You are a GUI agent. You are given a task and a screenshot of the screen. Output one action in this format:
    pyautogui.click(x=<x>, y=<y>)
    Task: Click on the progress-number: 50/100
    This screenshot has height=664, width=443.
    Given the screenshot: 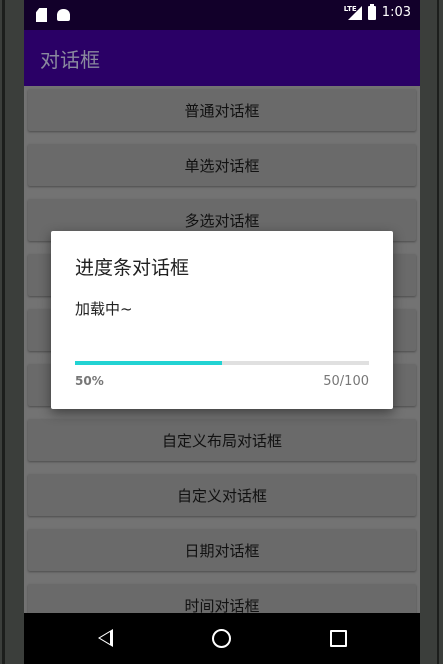 What is the action you would take?
    pyautogui.click(x=346, y=381)
    